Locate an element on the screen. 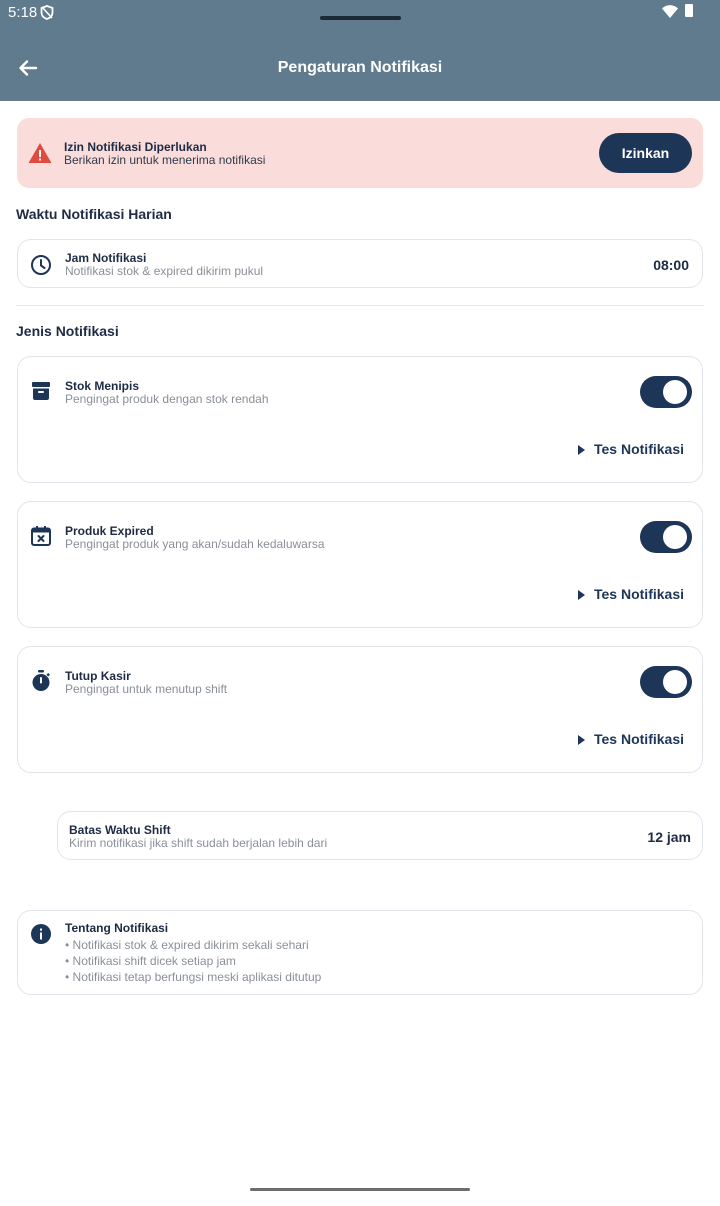 The width and height of the screenshot is (720, 1206). time-row-subtitle: Notifikasi stok & expired dikirim pukul is located at coordinates (164, 271).